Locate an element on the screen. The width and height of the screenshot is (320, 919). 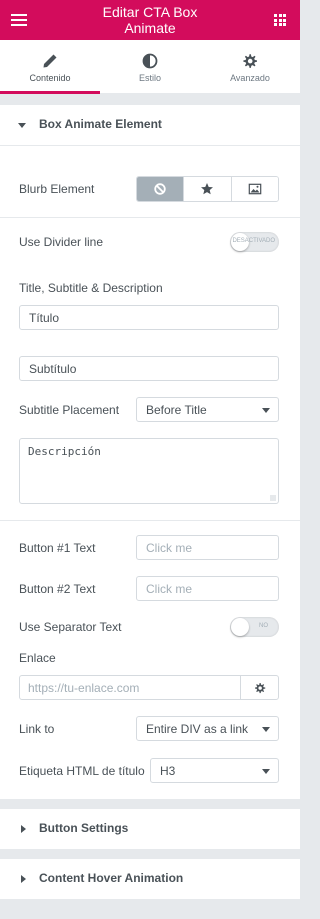
half-circle-icon is located at coordinates (150, 61).